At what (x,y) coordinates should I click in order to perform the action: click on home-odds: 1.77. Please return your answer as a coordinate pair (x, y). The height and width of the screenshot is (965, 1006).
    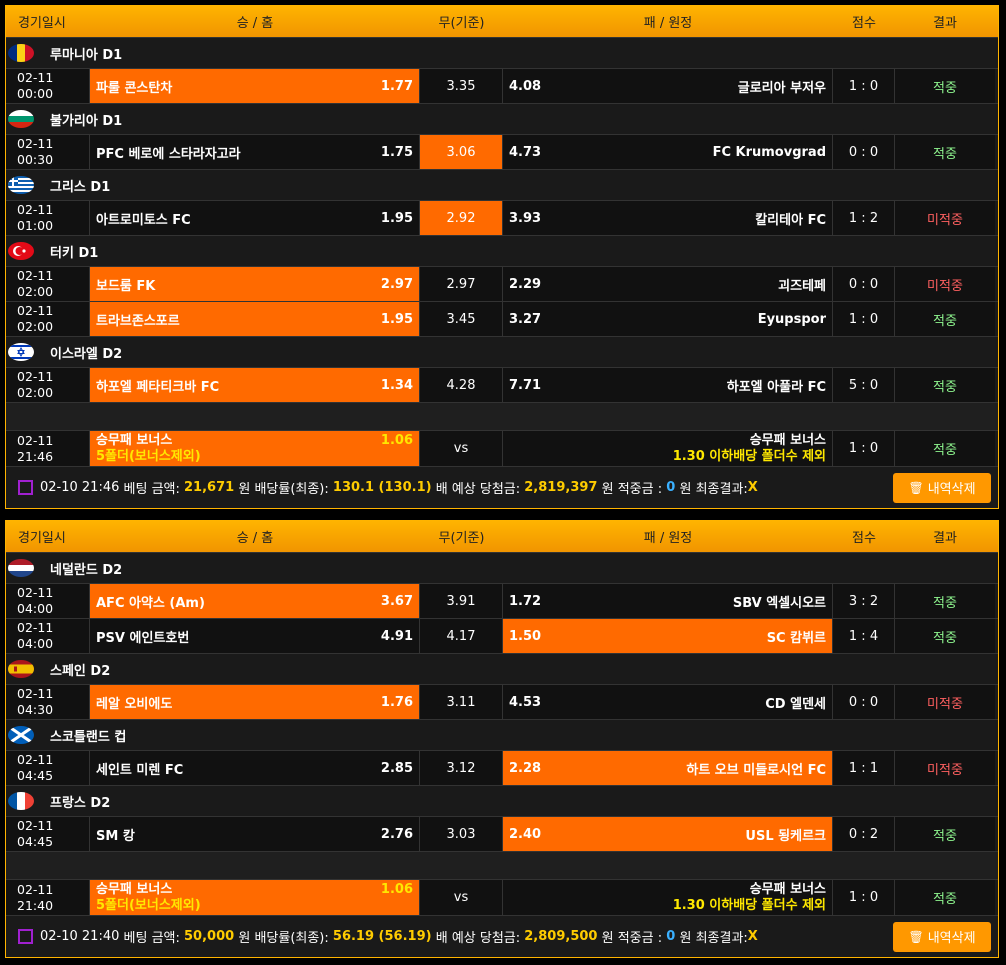
    Looking at the image, I should click on (396, 86).